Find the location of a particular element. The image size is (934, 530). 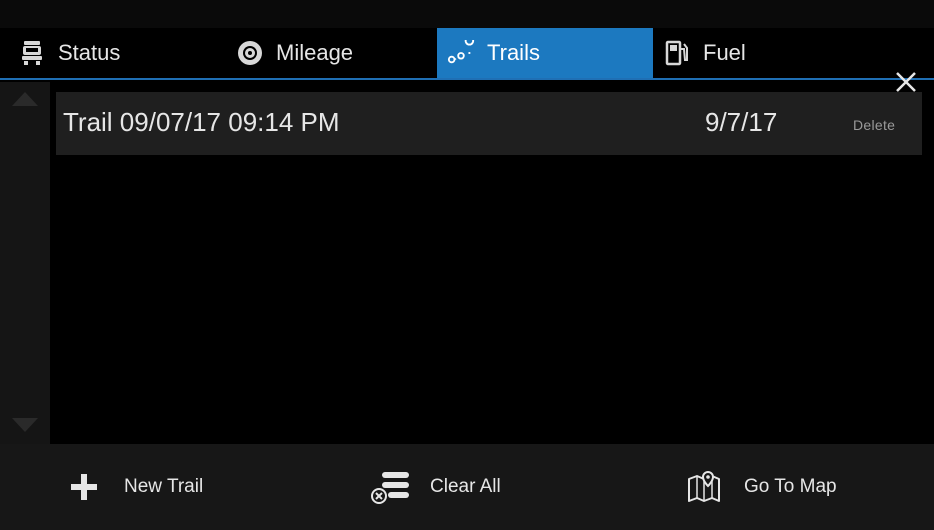

list-scrollbar is located at coordinates (25, 263).